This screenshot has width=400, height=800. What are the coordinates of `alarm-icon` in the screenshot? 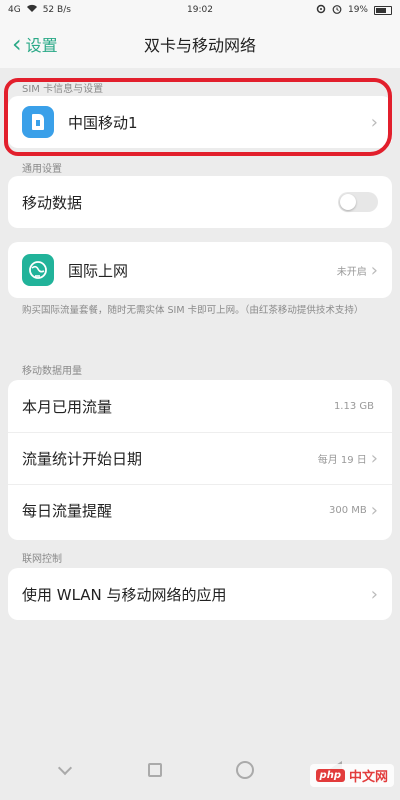 It's located at (337, 10).